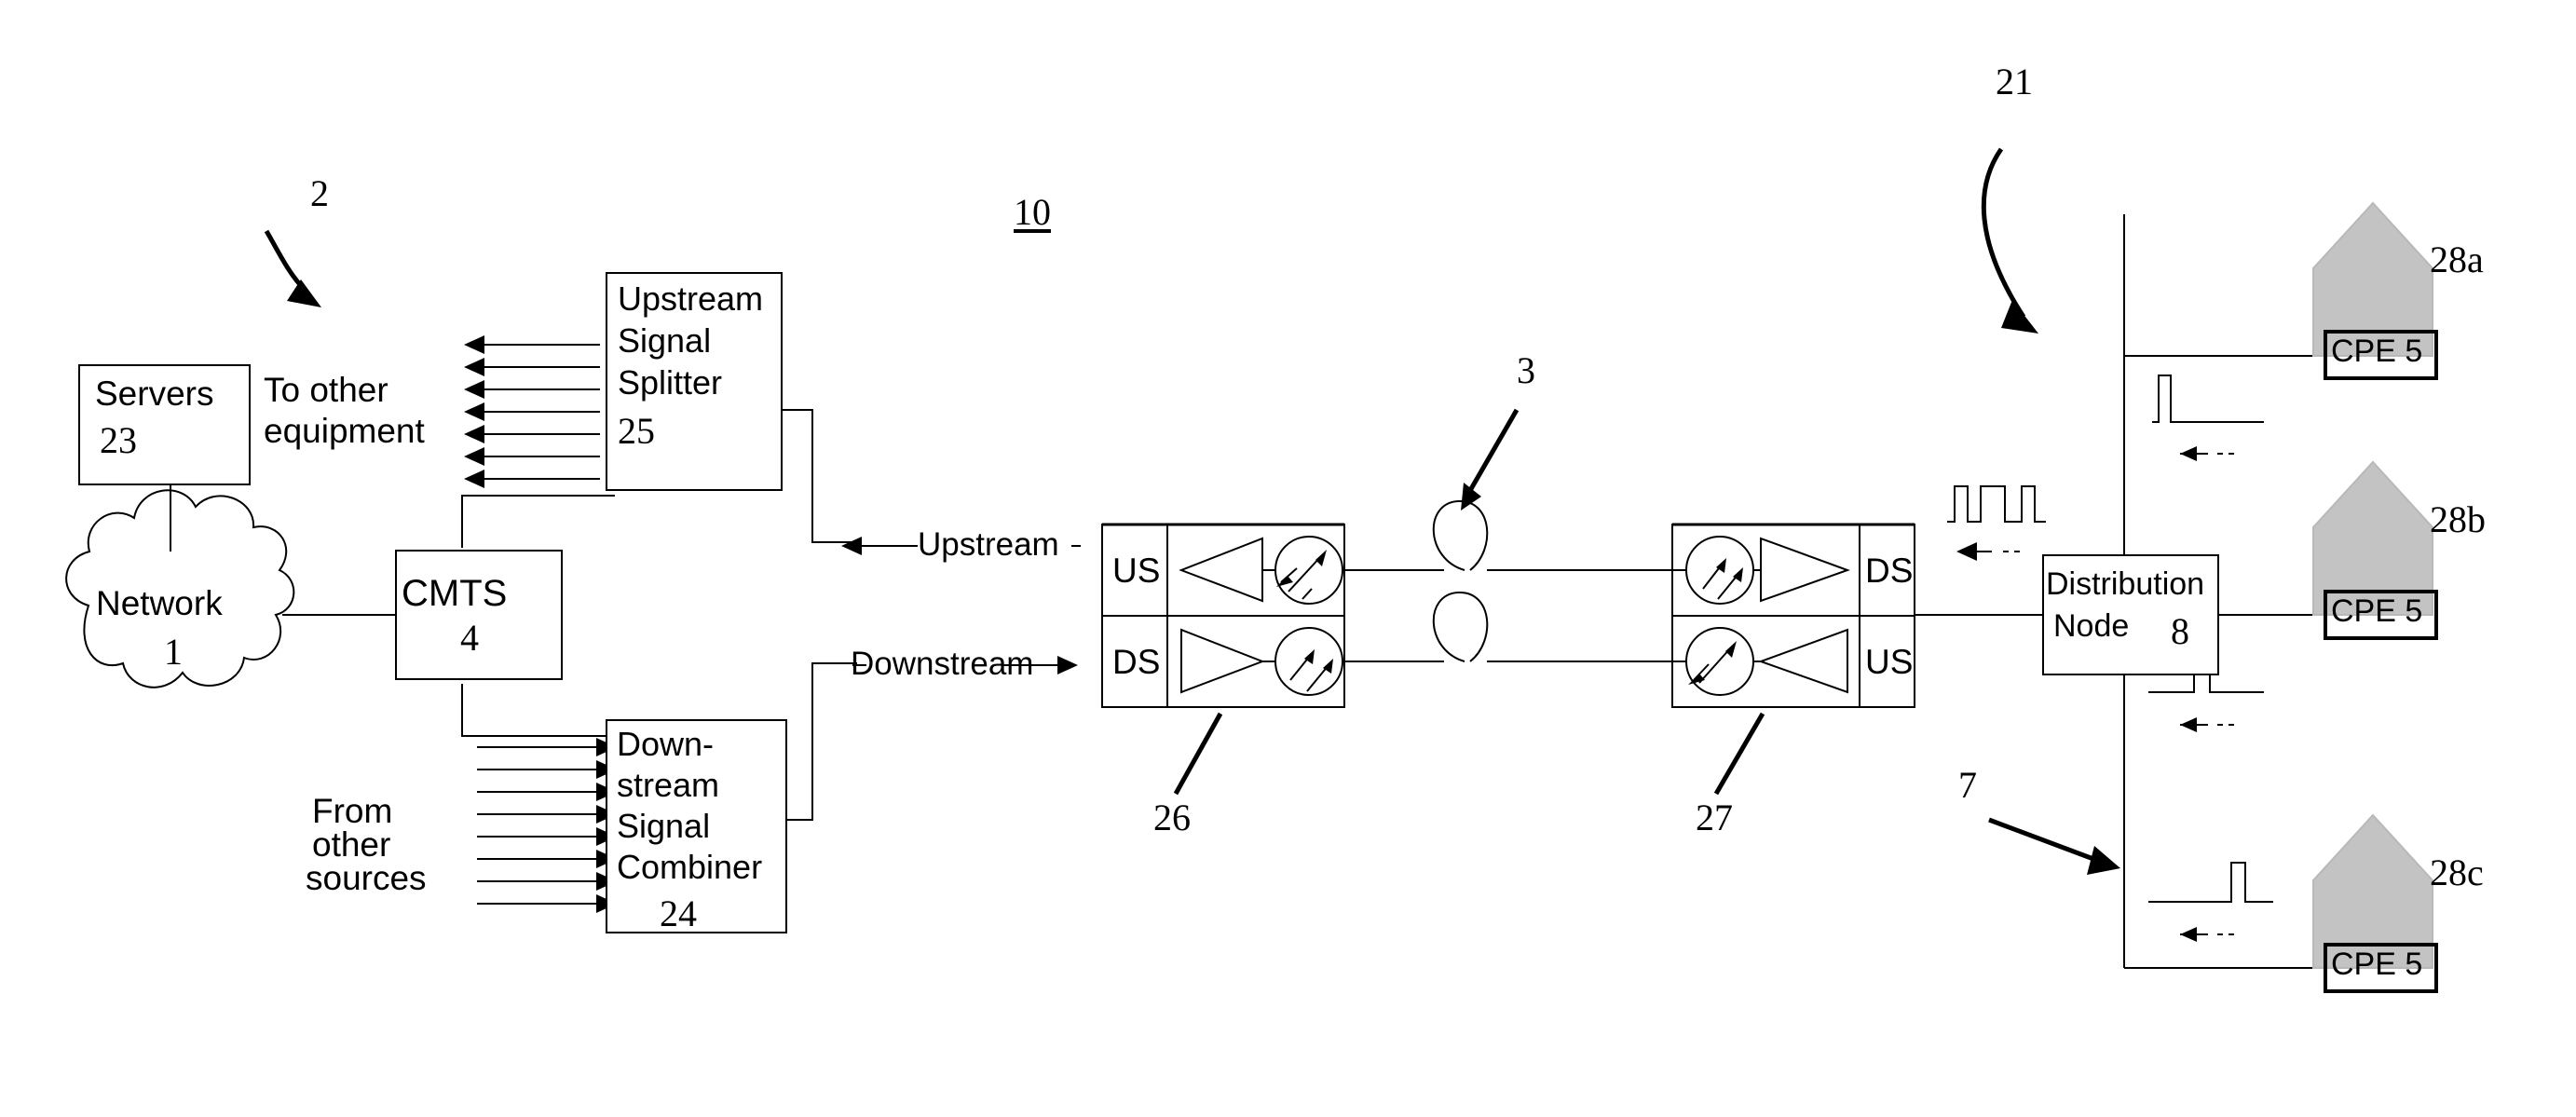  Describe the element at coordinates (690, 867) in the screenshot. I see `downstream-combiner-label-line4: Combiner` at that location.